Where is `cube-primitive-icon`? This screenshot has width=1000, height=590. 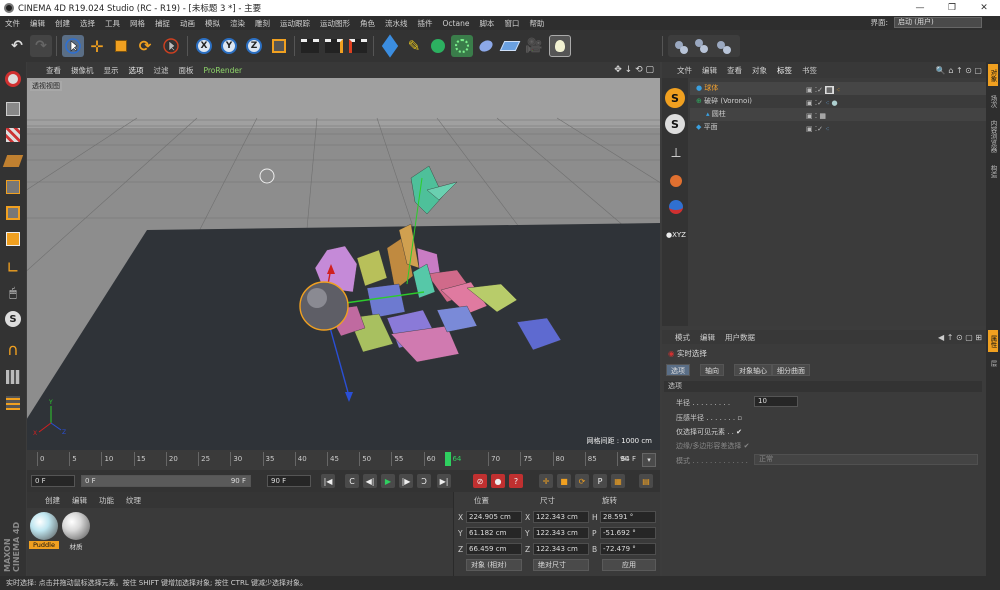
cube-primitive-icon is located at coordinates (390, 46).